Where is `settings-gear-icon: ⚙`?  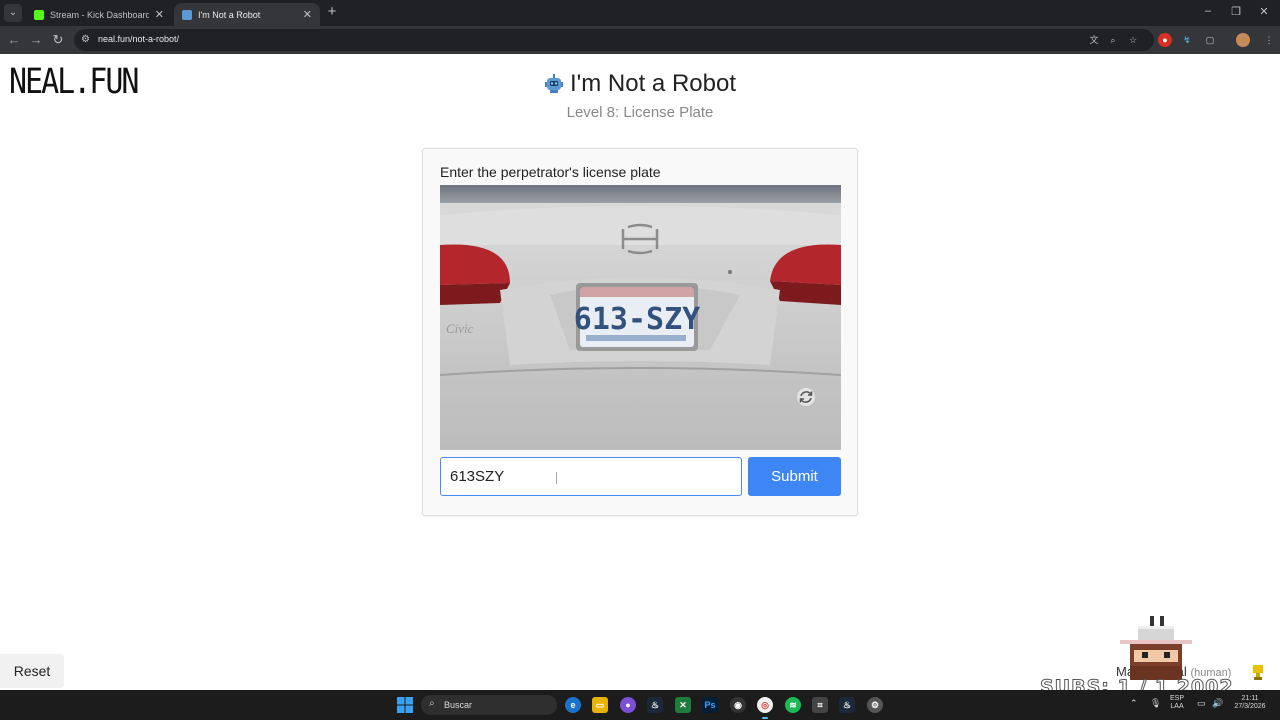
settings-gear-icon: ⚙ is located at coordinates (875, 705).